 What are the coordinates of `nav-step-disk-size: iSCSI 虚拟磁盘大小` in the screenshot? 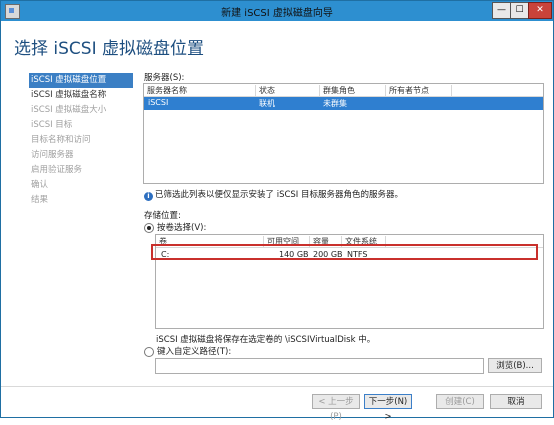 It's located at (69, 110).